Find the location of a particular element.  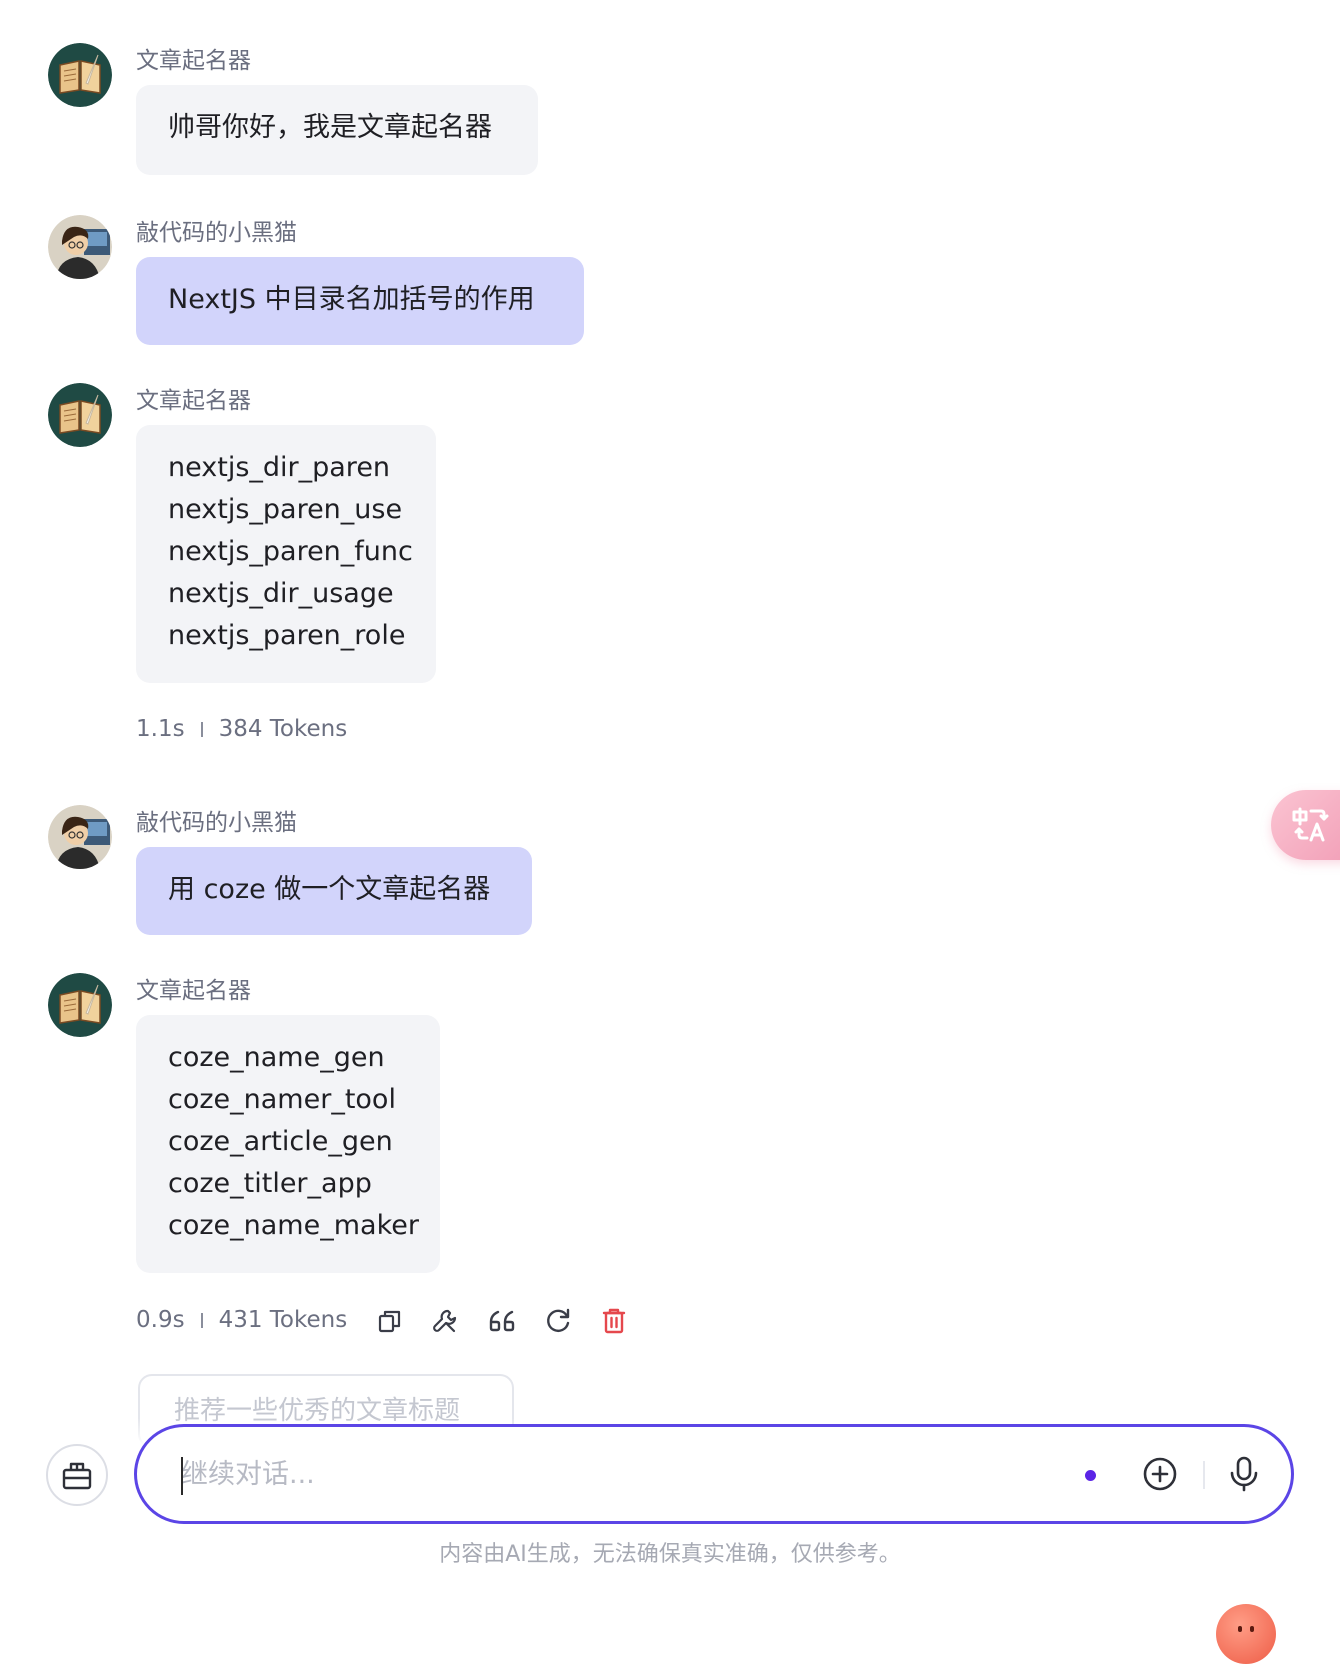

toolbox-button is located at coordinates (77, 1475).